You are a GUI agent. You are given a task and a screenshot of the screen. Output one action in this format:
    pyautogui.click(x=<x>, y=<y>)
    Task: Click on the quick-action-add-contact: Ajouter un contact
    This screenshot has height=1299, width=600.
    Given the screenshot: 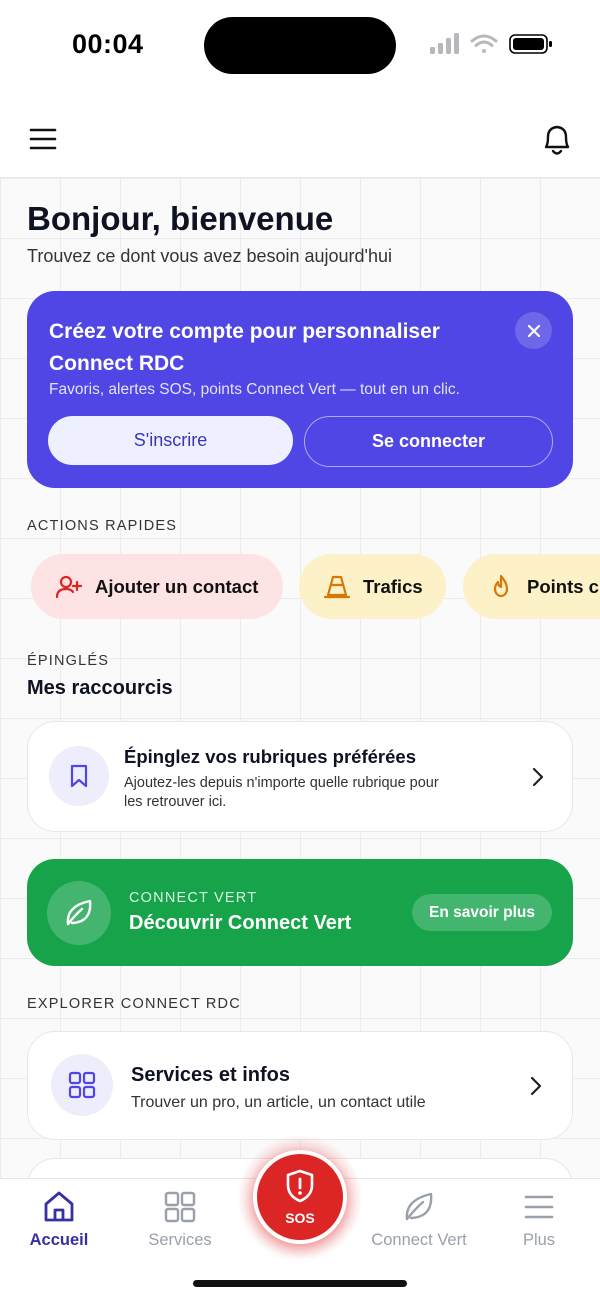 What is the action you would take?
    pyautogui.click(x=157, y=586)
    